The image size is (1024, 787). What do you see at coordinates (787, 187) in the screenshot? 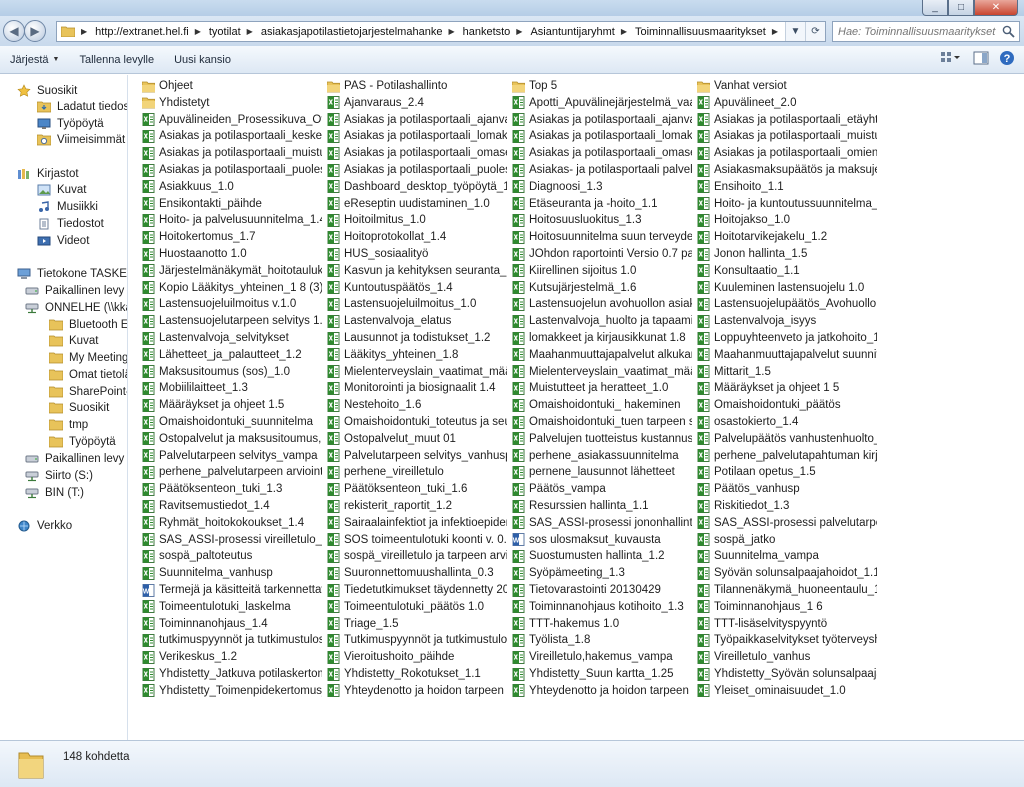
I see `file-item: Ensihoito_1.1` at bounding box center [787, 187].